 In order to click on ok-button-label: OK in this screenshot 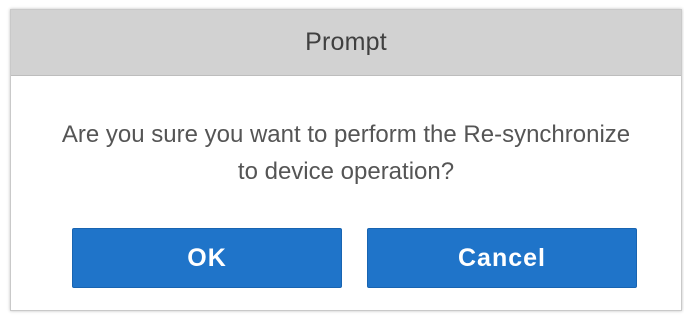, I will do `click(207, 257)`.